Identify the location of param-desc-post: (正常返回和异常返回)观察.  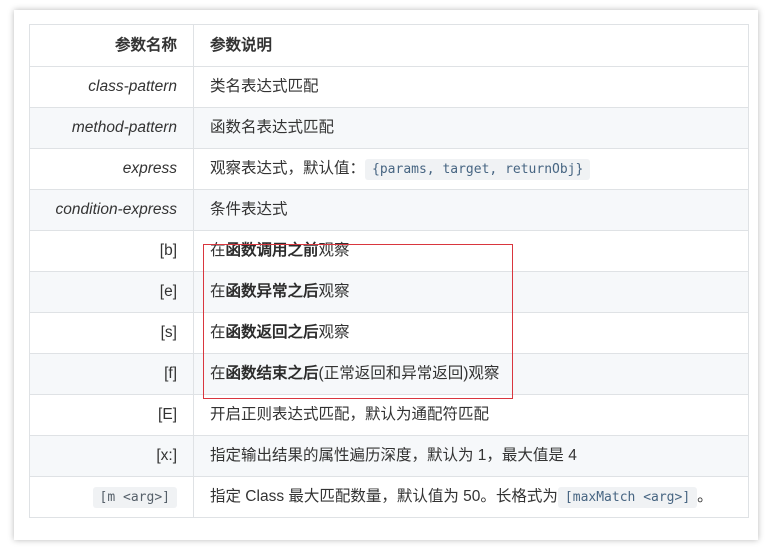
(409, 373).